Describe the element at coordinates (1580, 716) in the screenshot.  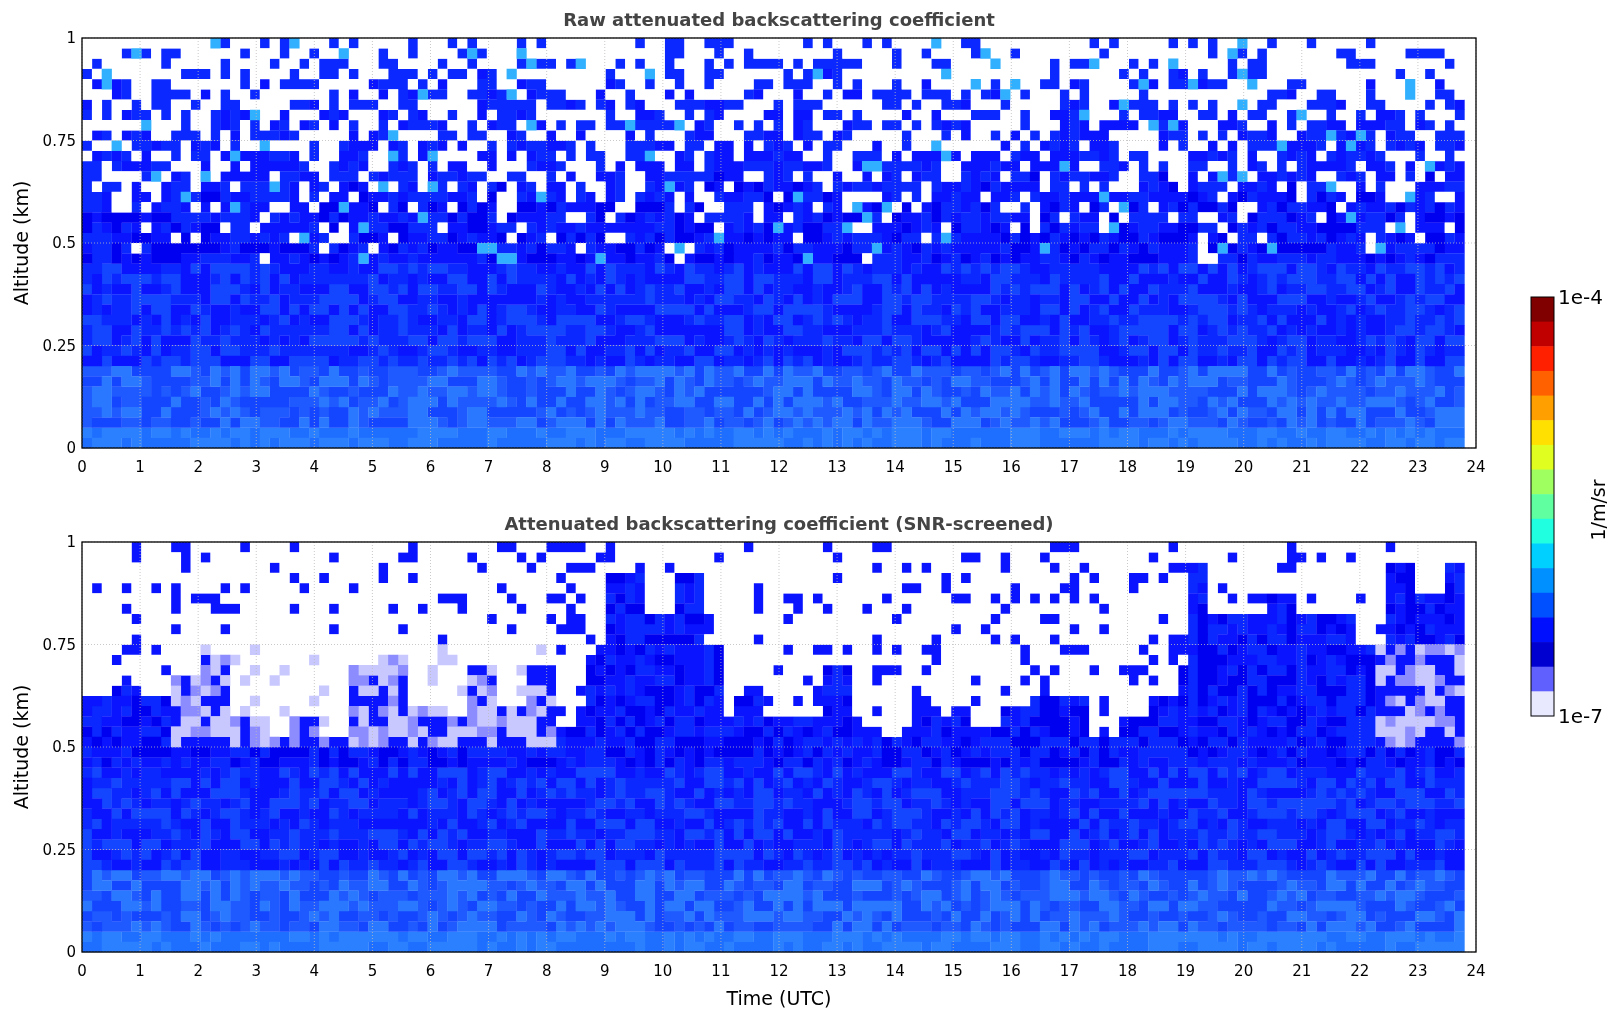
I see `colorbar-min-label: 1e-7` at that location.